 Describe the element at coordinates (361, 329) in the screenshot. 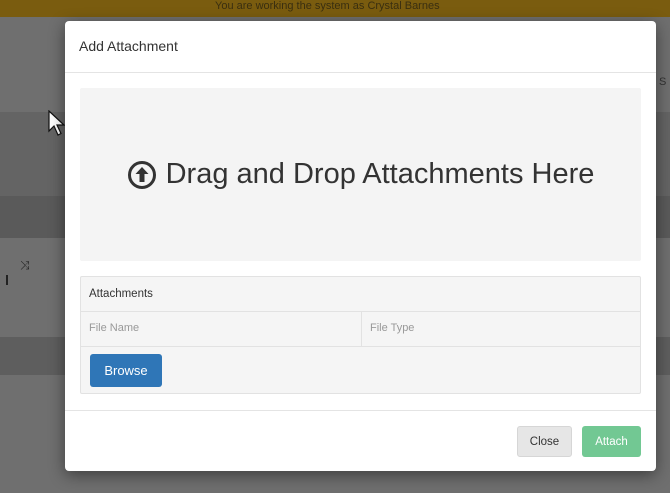

I see `column-divider` at that location.